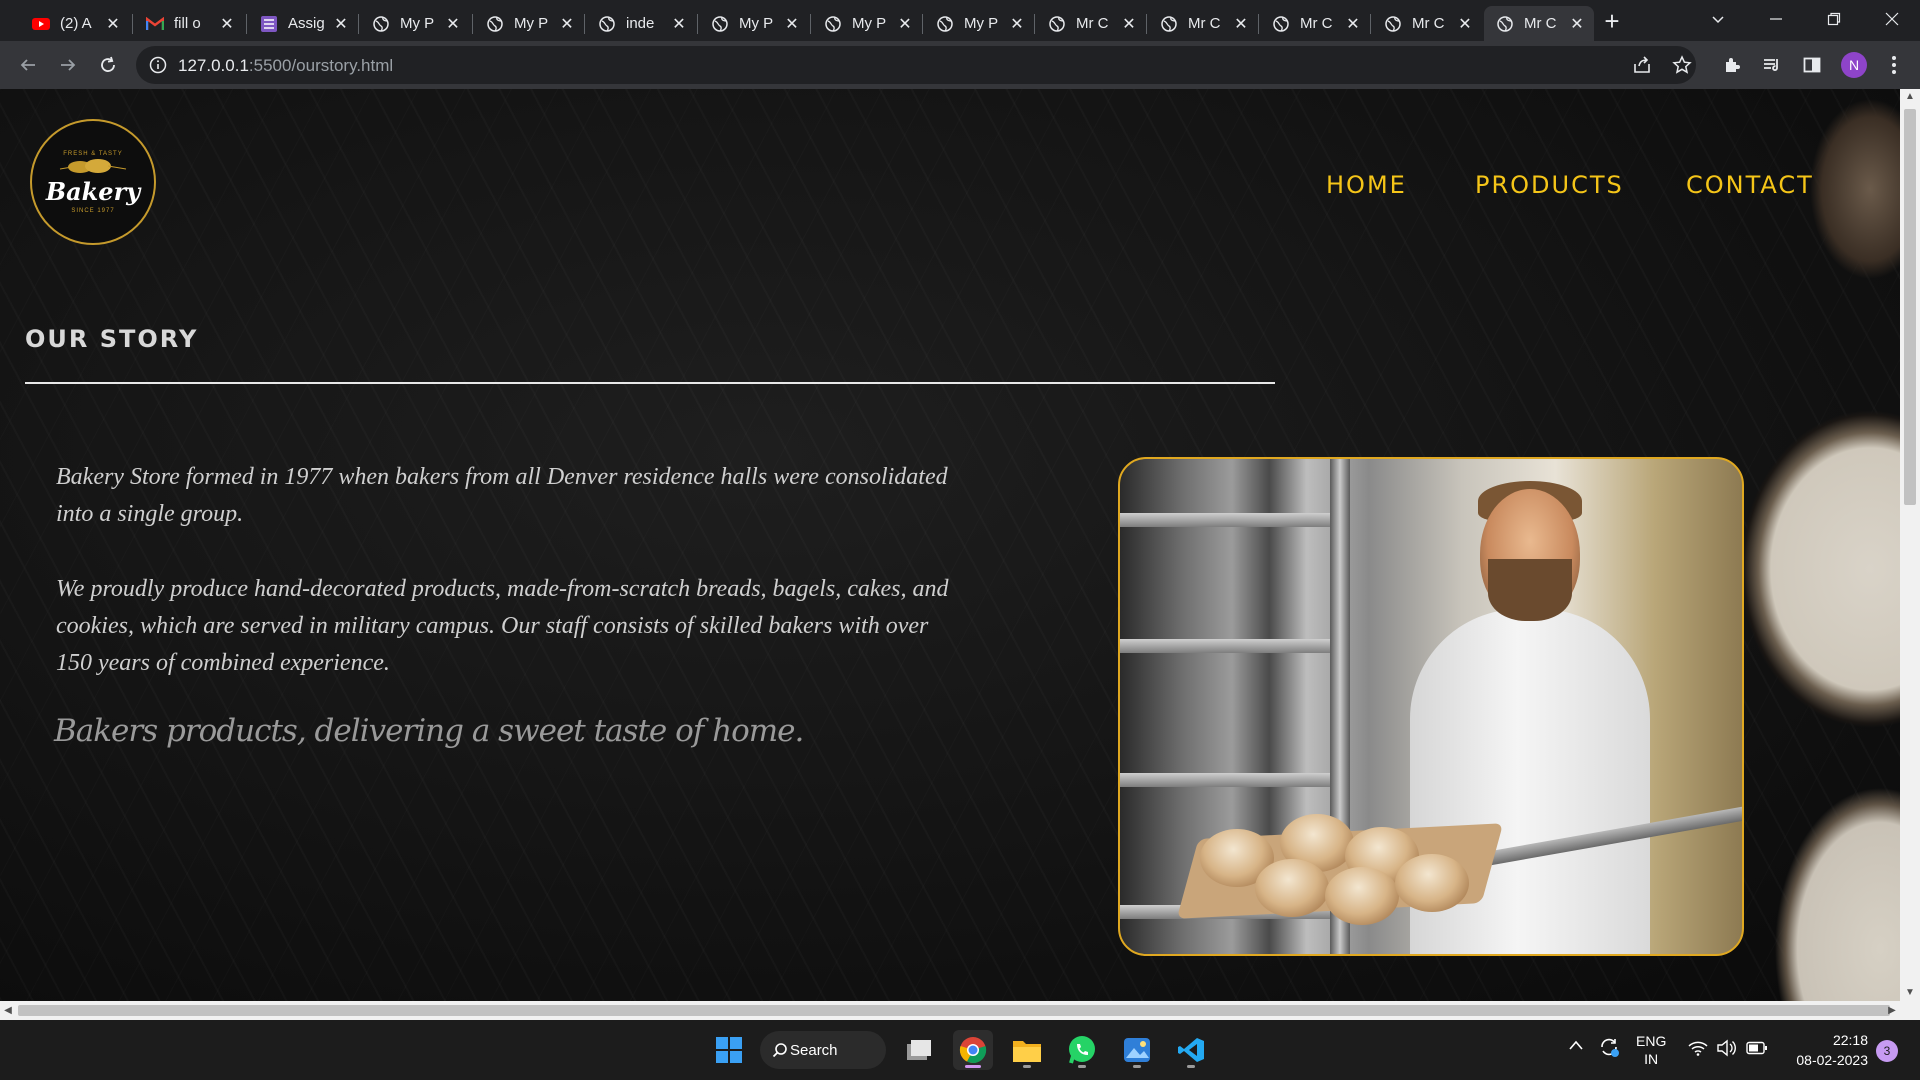 The height and width of the screenshot is (1080, 1920). I want to click on media-queue-icon, so click(1772, 65).